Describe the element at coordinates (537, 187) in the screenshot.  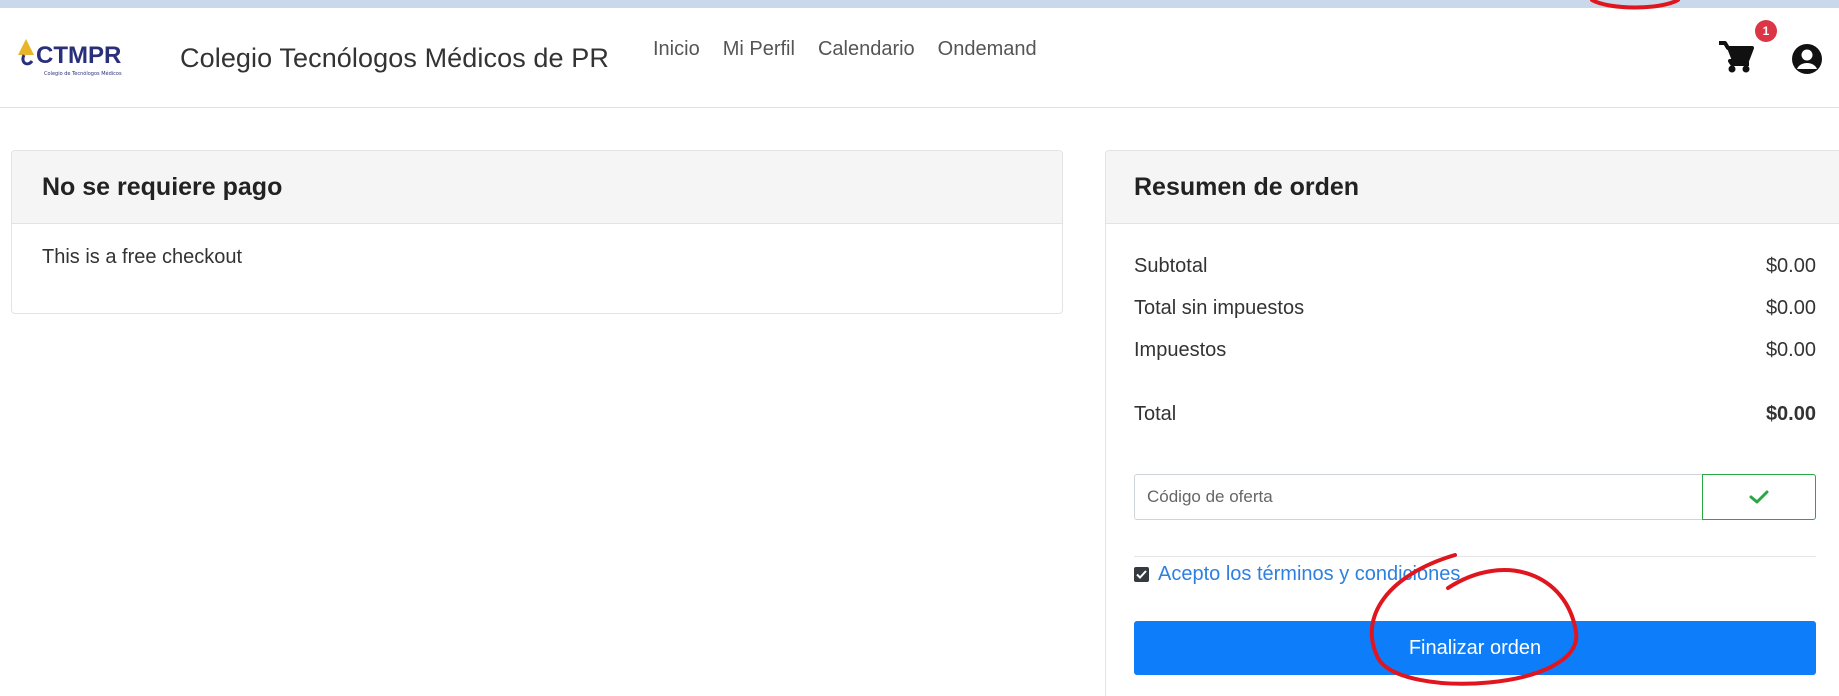
I see `payment-card-title: No se requiere pago` at that location.